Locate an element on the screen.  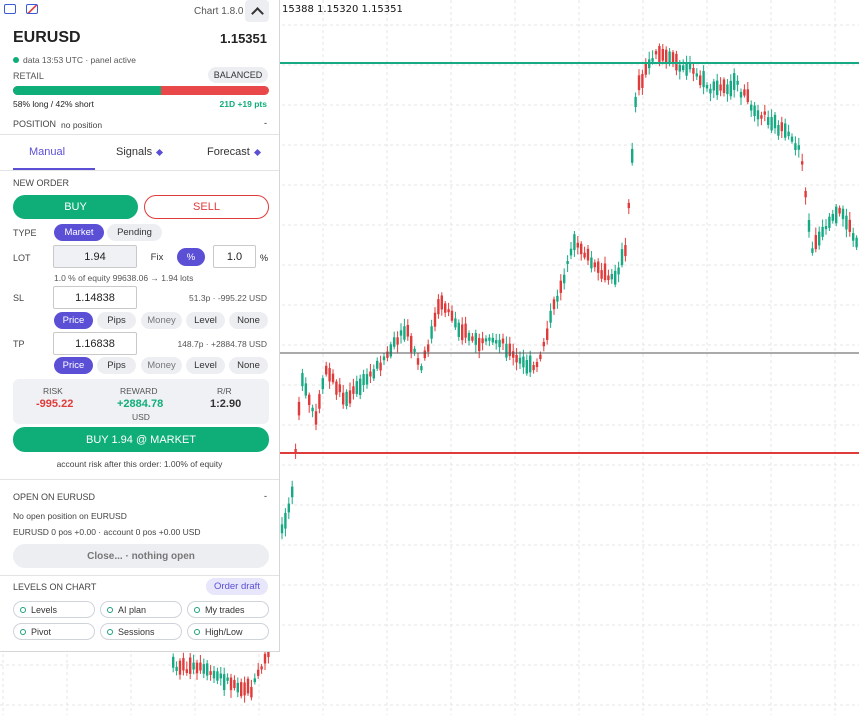
sl-input: 1.14838 is located at coordinates (95, 297).